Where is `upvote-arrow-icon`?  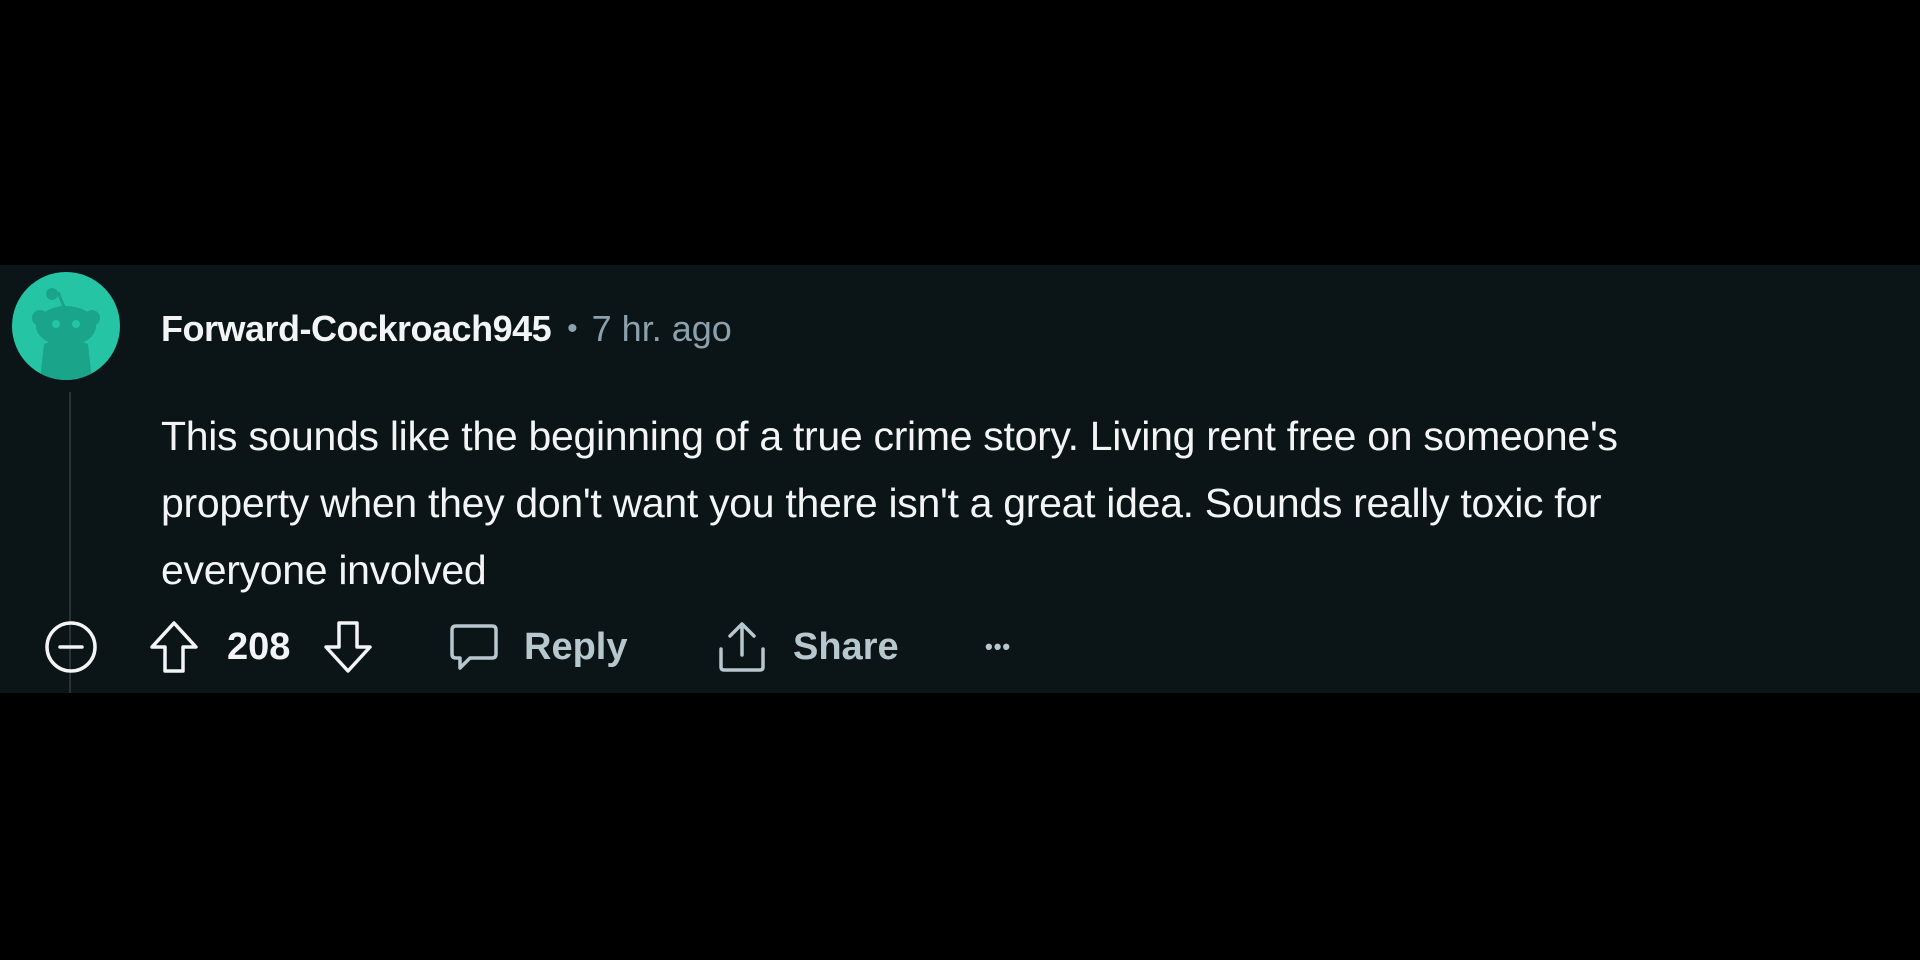 upvote-arrow-icon is located at coordinates (174, 647).